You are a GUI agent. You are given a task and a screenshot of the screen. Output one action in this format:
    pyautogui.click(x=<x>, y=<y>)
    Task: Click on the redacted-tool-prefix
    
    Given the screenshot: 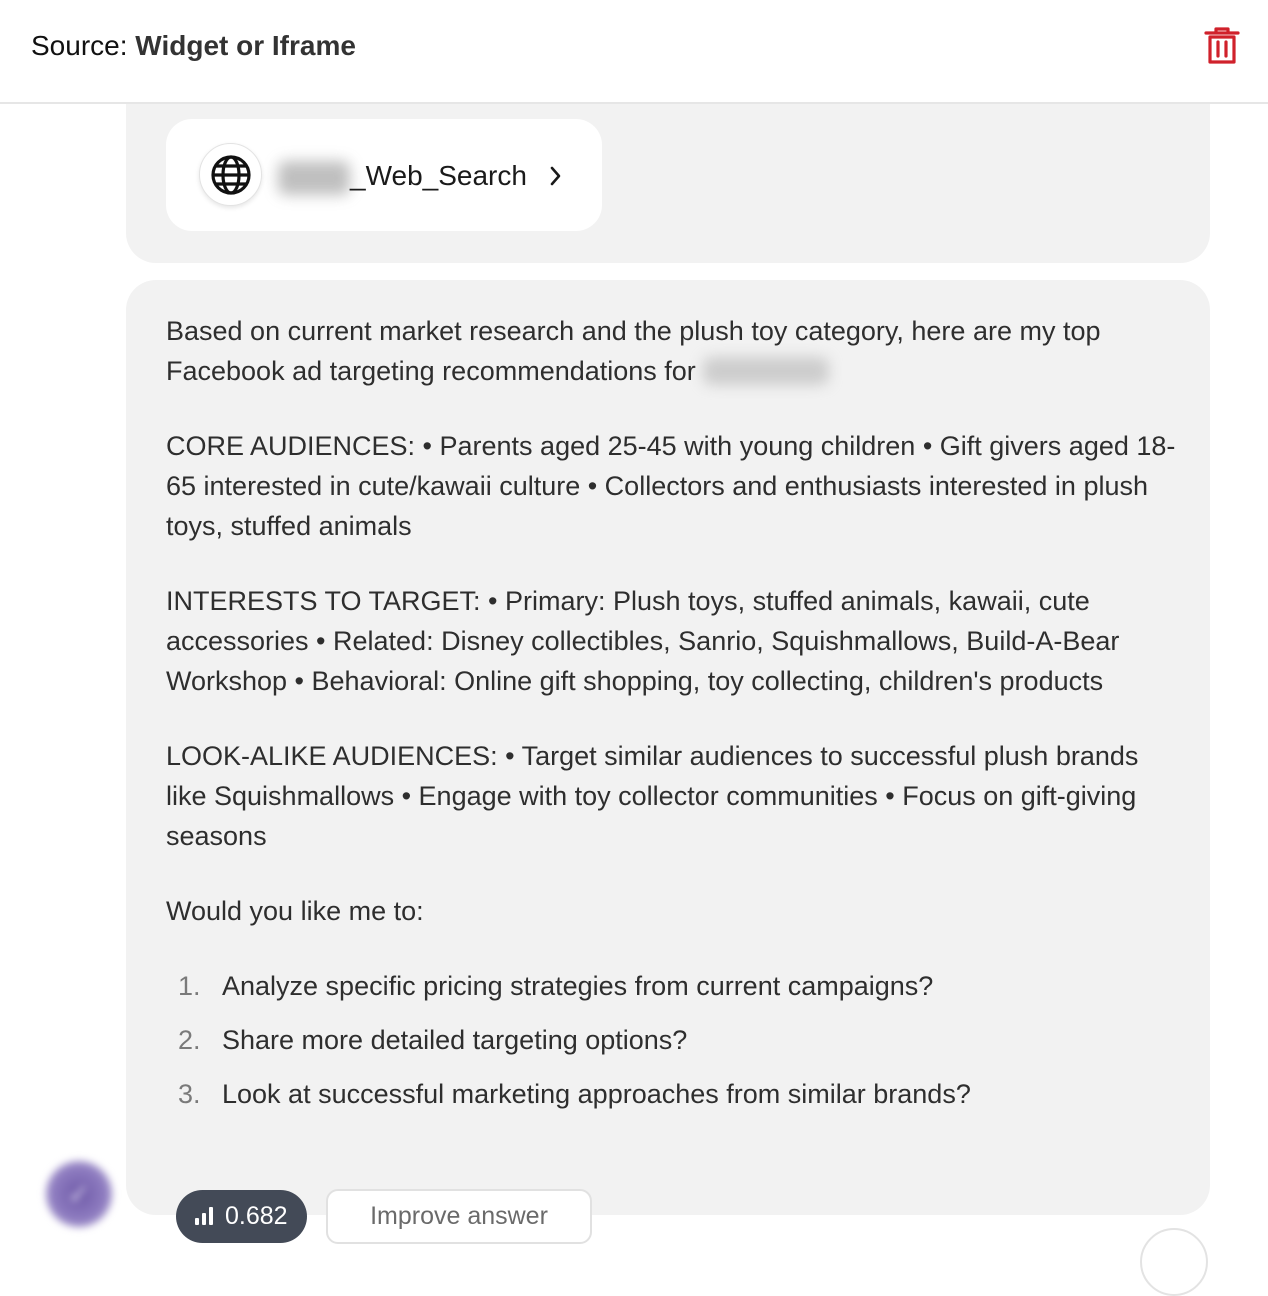 What is the action you would take?
    pyautogui.click(x=314, y=178)
    